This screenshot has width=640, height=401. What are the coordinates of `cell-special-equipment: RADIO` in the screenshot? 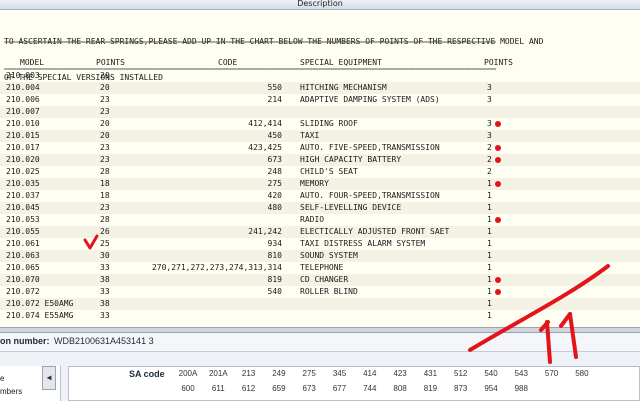 It's located at (312, 219).